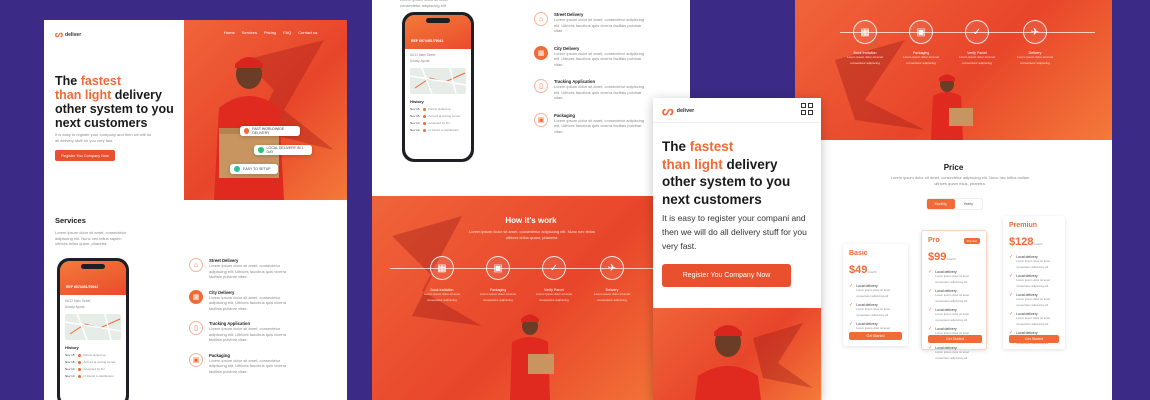 The height and width of the screenshot is (400, 1150). I want to click on nav-pricing: Pricing, so click(270, 32).